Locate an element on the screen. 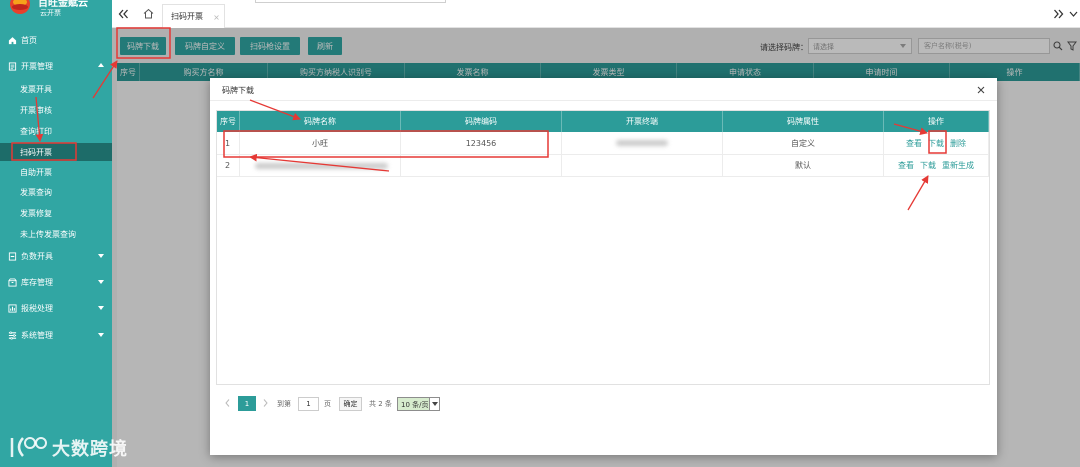 The image size is (1080, 467). sidebar-item-query-print: 查询打印 is located at coordinates (56, 131).